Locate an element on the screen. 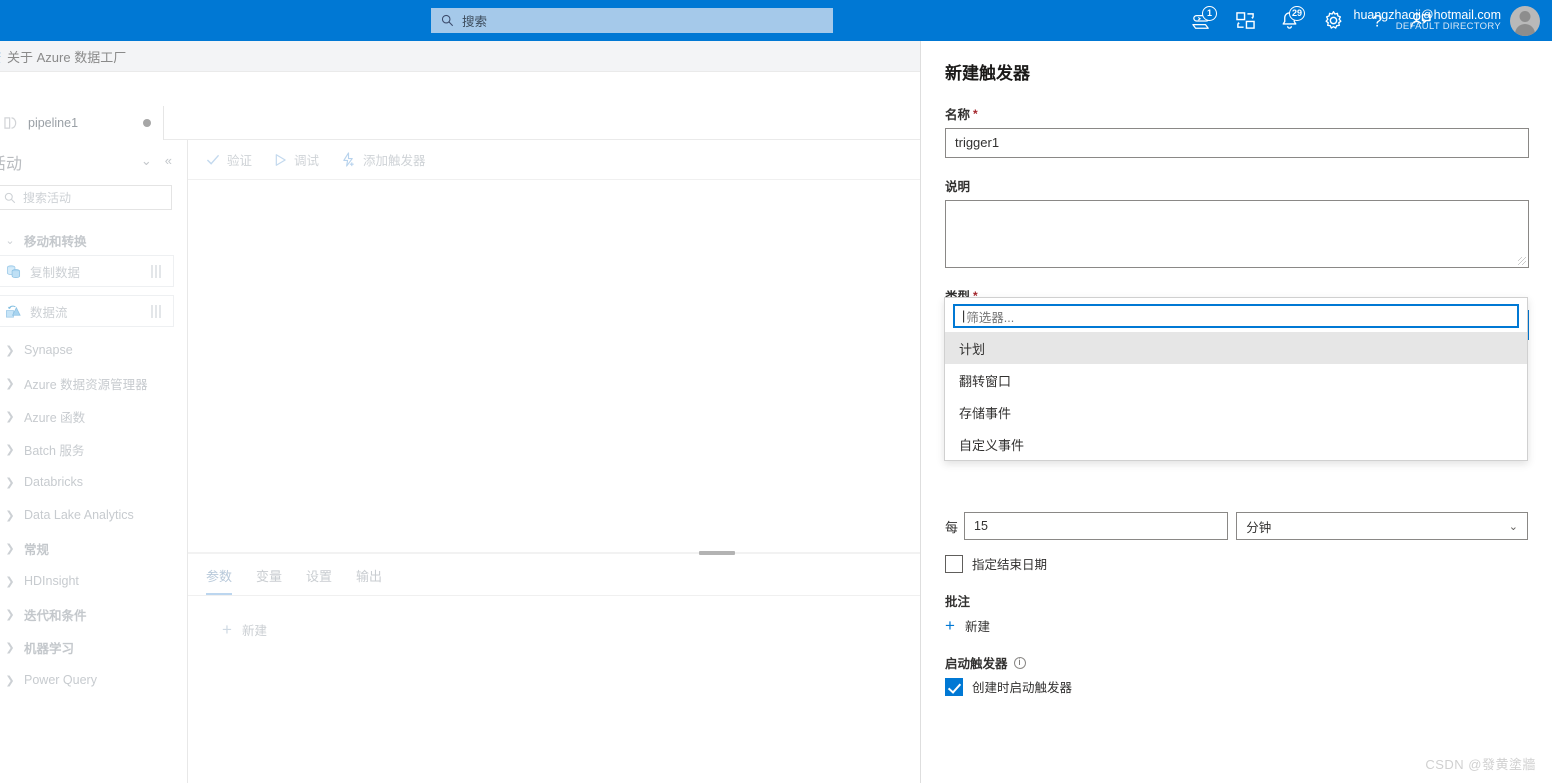  activity-group-0: ⌄ 移动和转换 is located at coordinates (93, 240).